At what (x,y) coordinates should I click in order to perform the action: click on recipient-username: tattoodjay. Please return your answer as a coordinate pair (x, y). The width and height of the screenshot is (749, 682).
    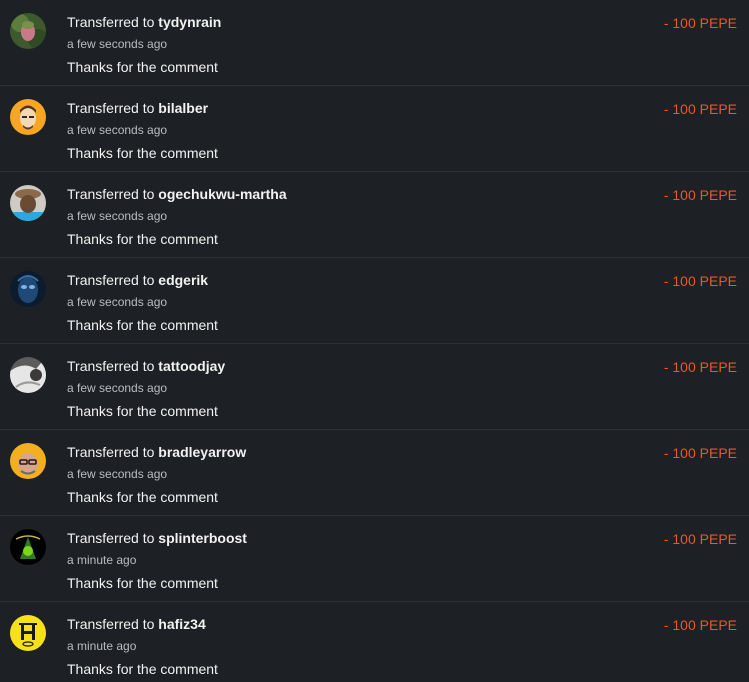
    Looking at the image, I should click on (191, 366).